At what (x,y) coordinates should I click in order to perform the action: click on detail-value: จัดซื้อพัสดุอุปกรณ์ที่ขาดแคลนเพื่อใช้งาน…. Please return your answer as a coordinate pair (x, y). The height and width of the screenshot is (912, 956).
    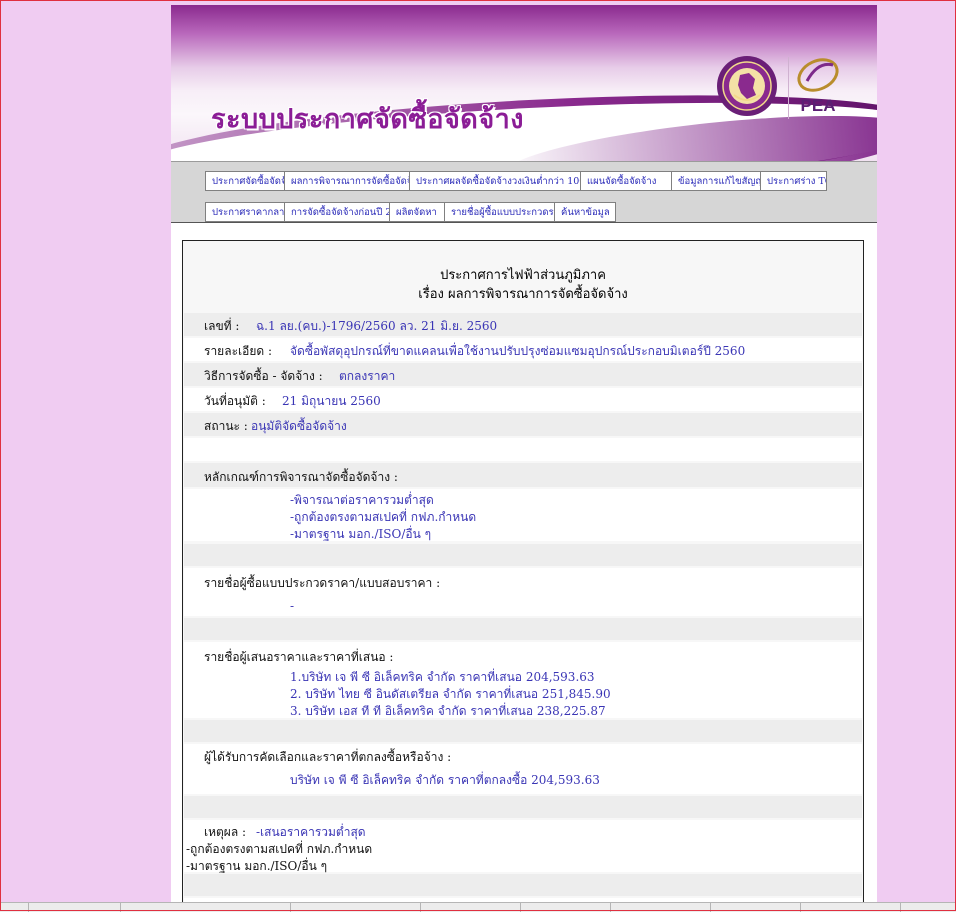
    Looking at the image, I should click on (518, 351).